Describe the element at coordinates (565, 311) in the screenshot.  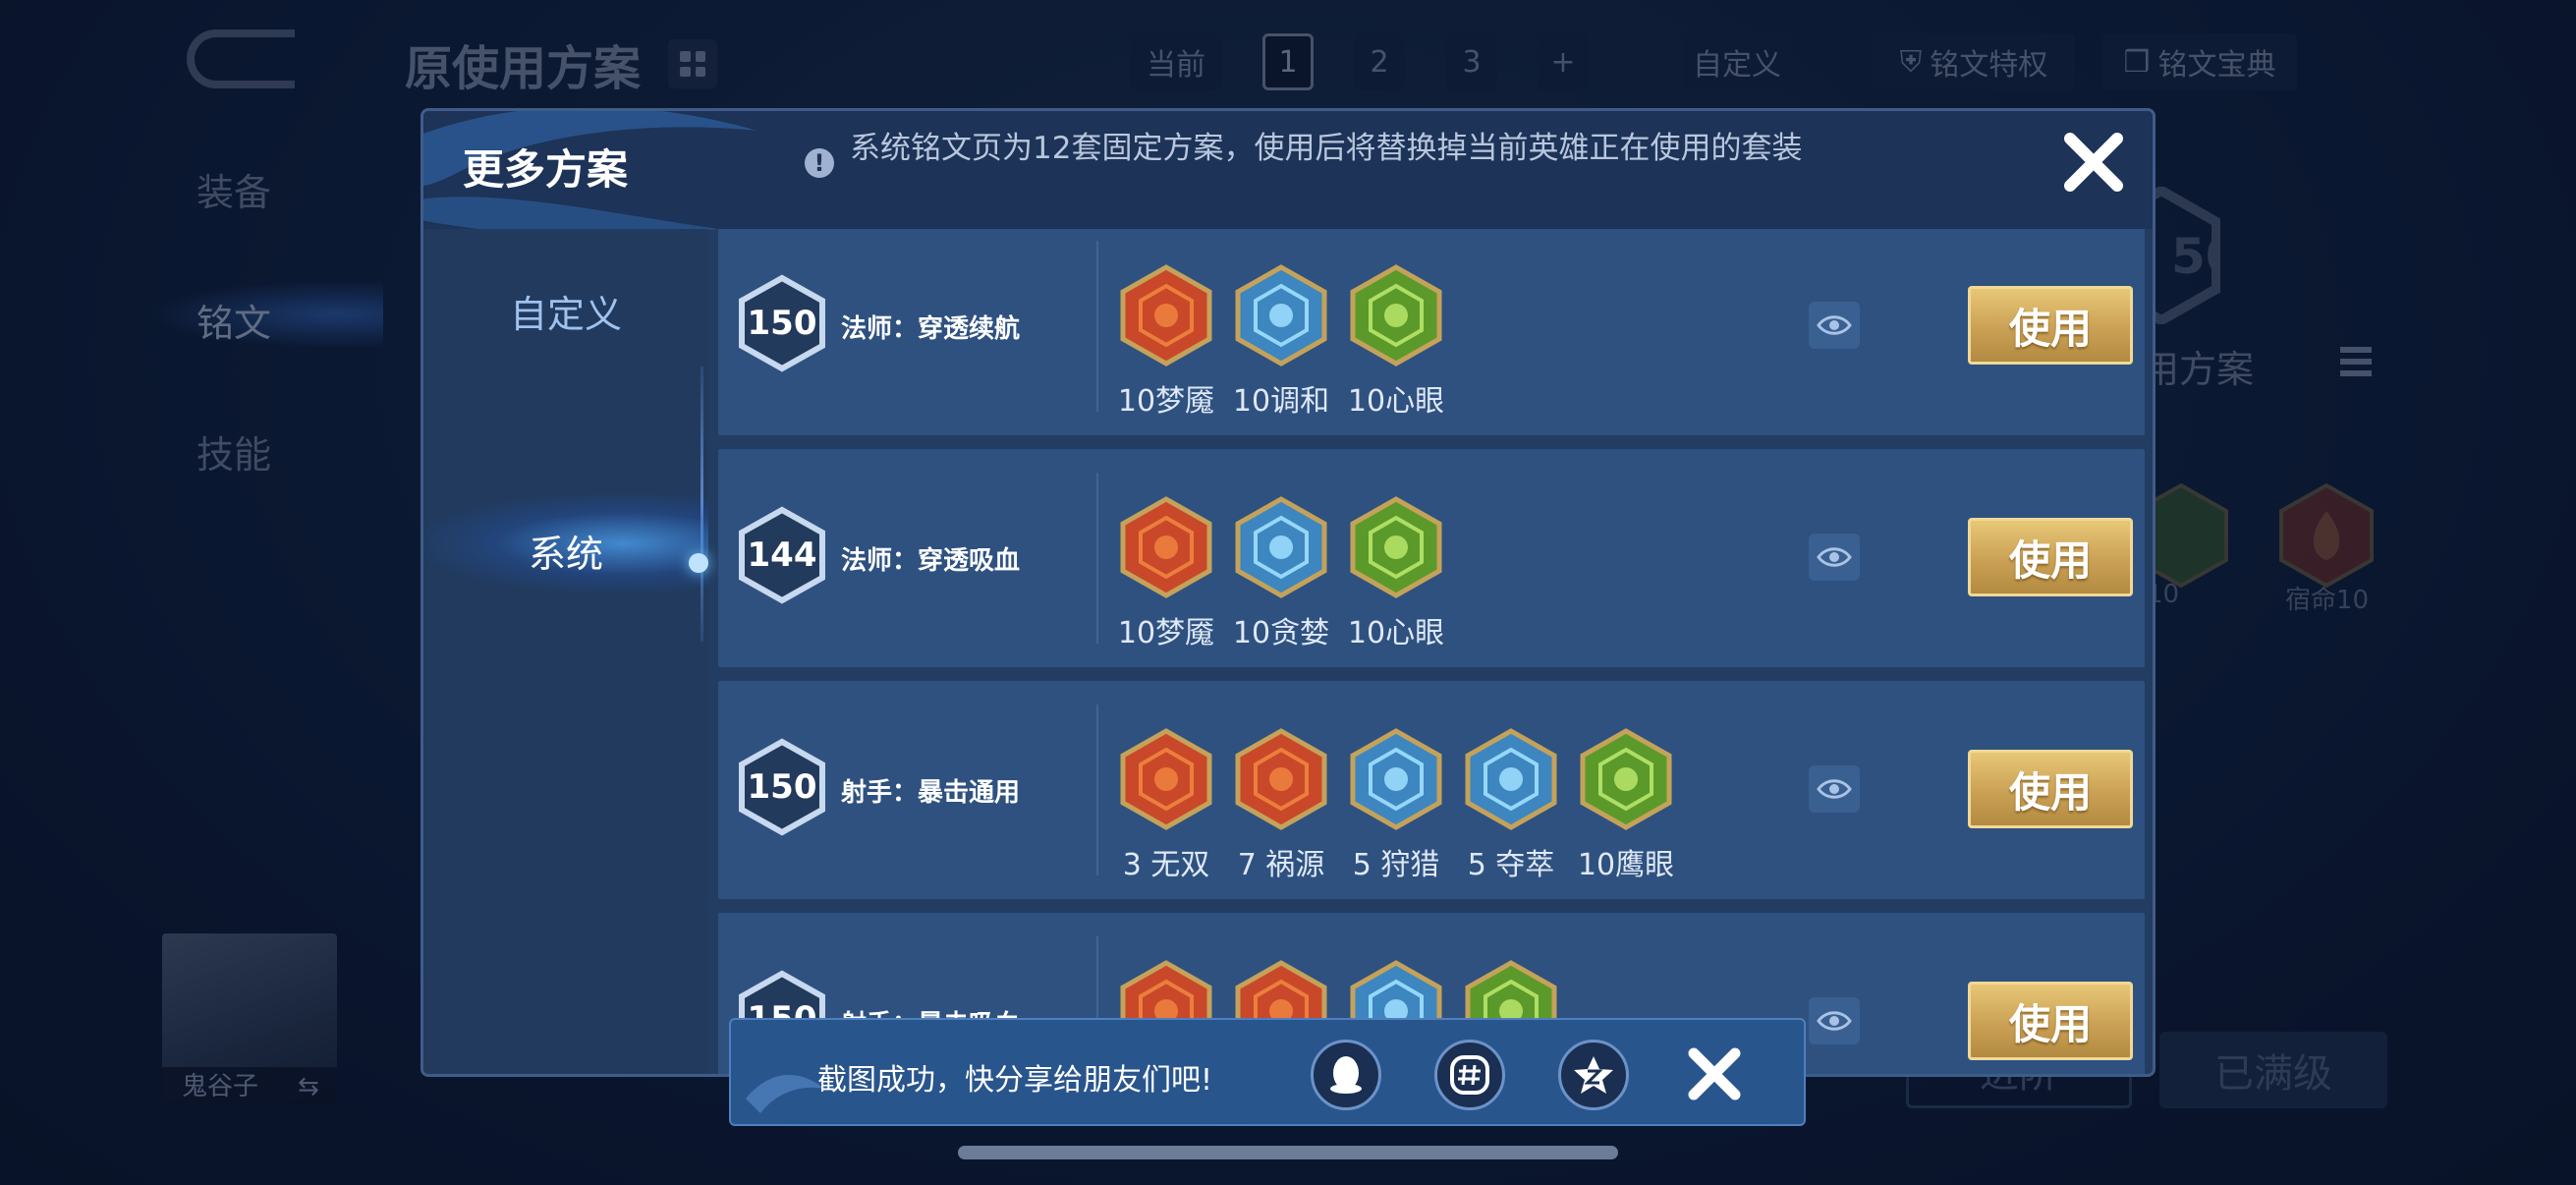
I see `tab-custom: 自定义` at that location.